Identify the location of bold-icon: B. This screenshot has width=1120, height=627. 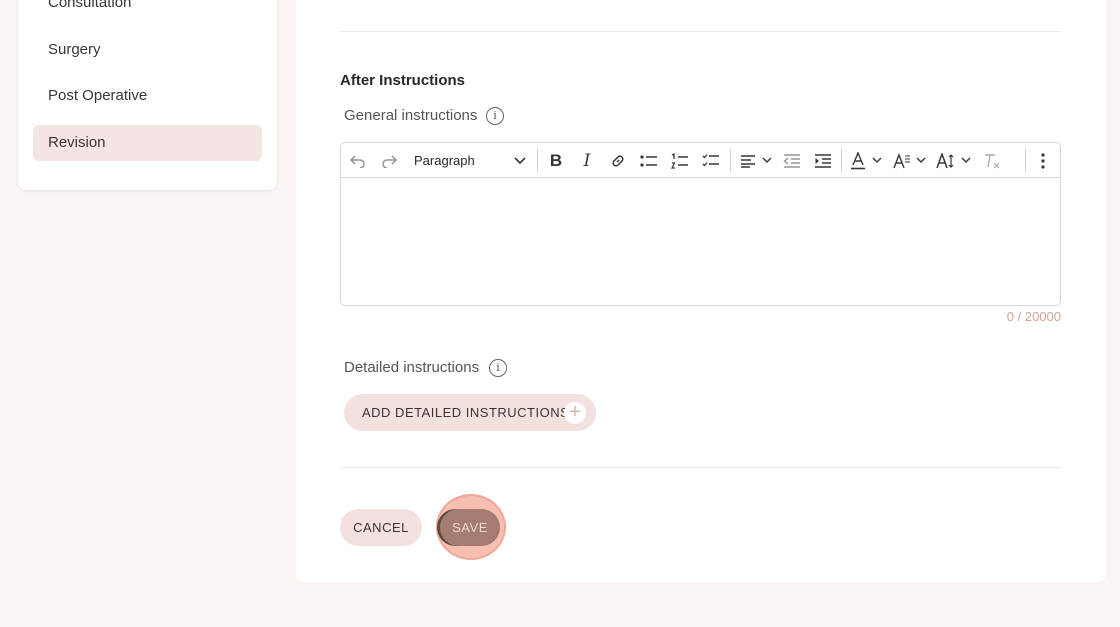
(556, 160).